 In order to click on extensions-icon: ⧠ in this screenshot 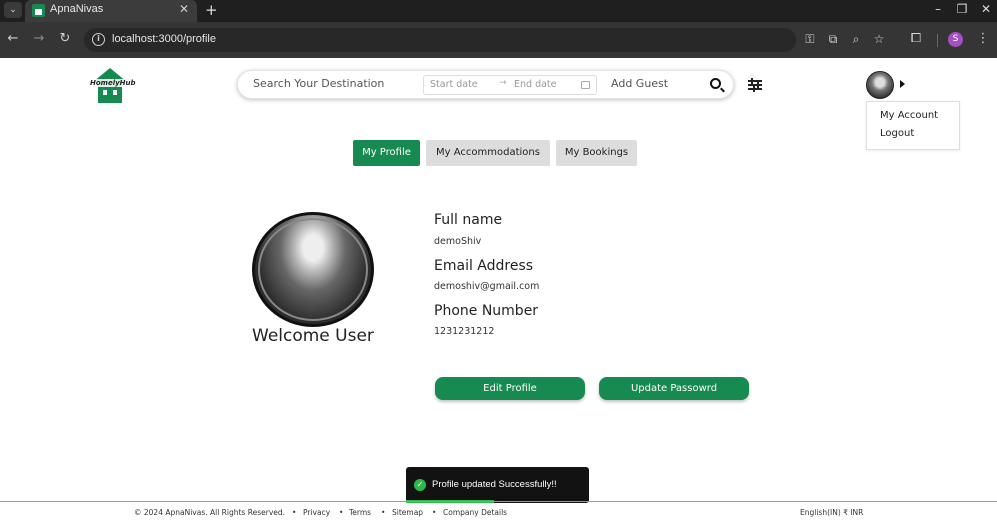, I will do `click(916, 38)`.